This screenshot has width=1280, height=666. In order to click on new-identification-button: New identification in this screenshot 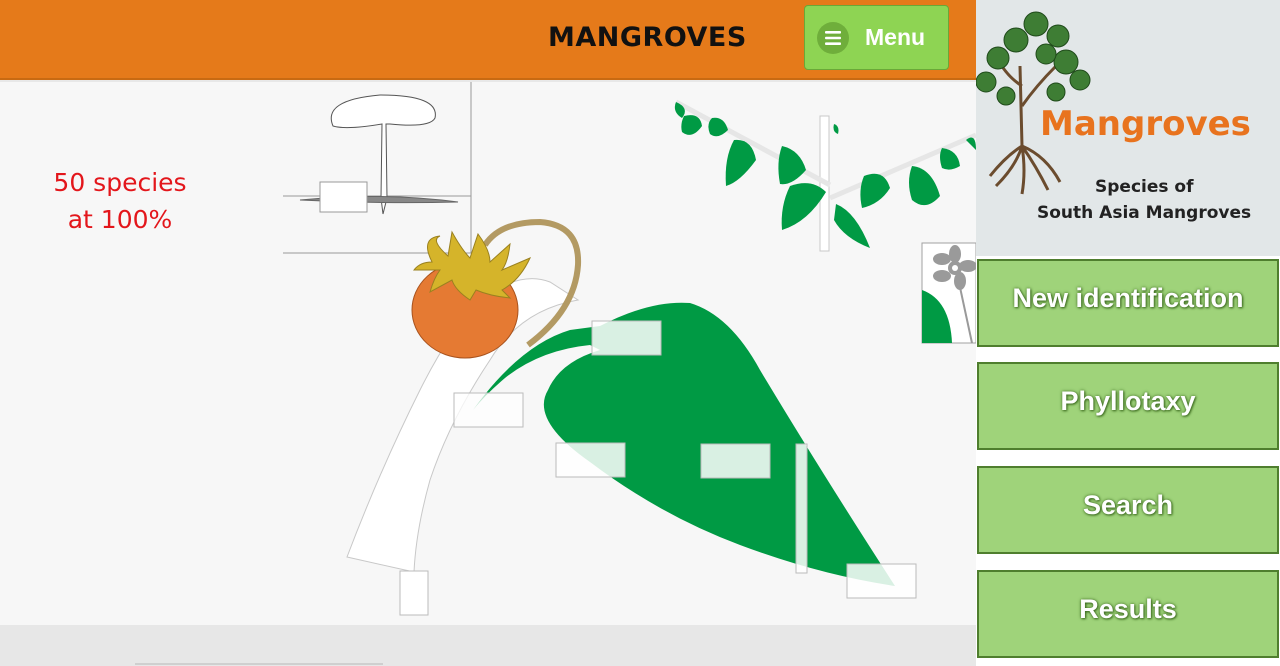, I will do `click(1128, 303)`.